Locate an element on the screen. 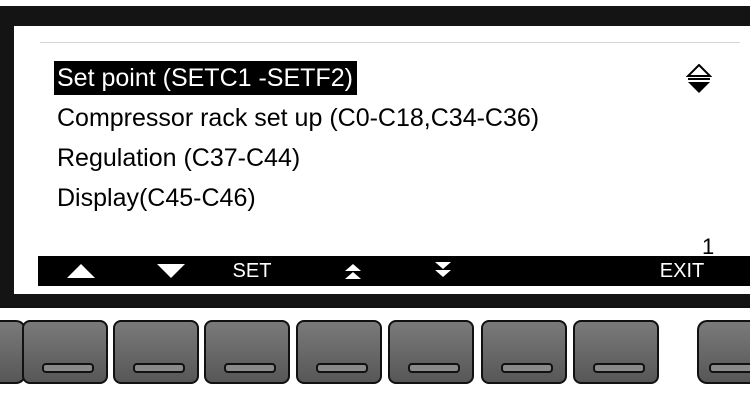  housing-edge is located at coordinates (375, 313).